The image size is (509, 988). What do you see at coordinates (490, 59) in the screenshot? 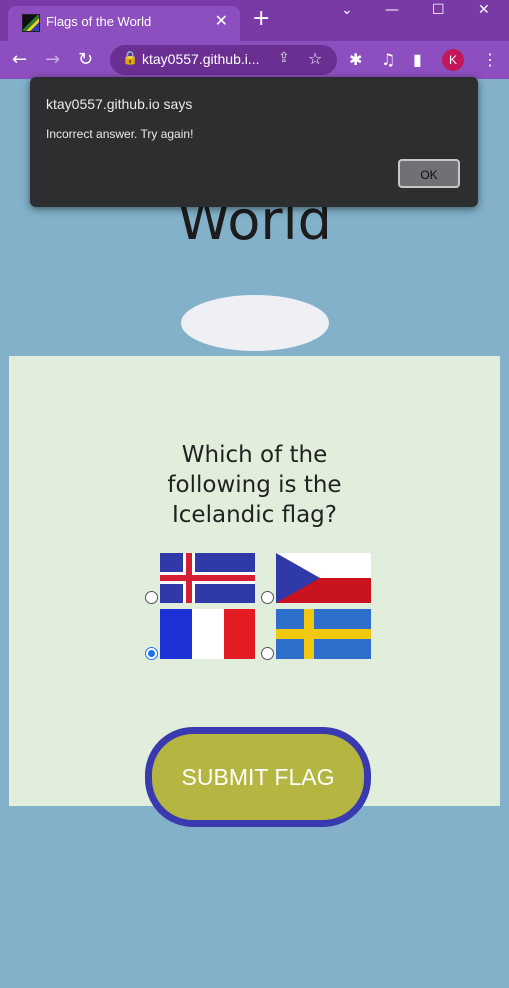
I see `menu-kebab-icon: ⋮` at bounding box center [490, 59].